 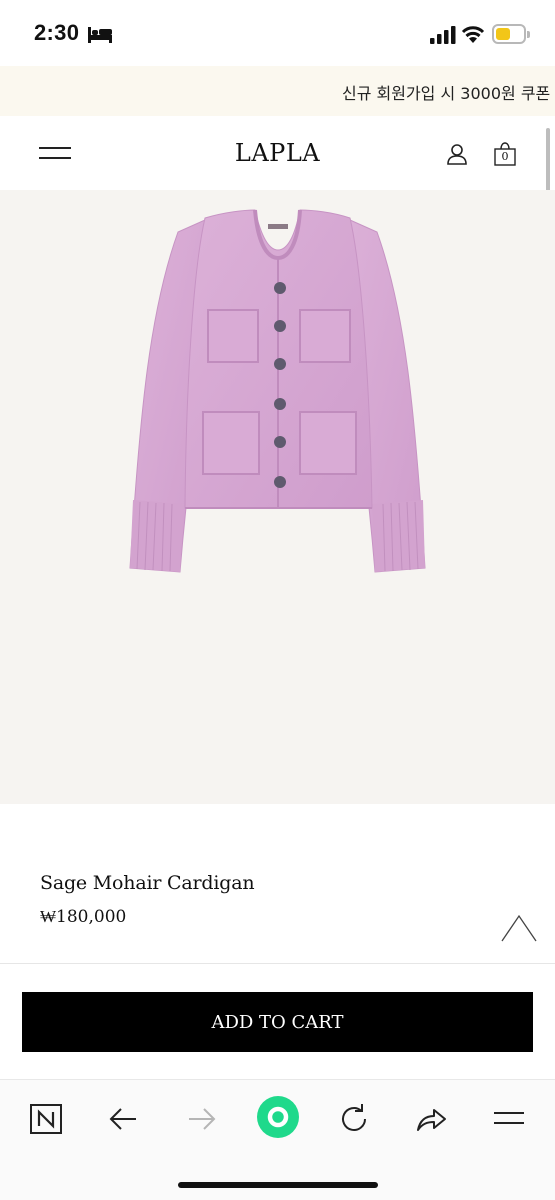 What do you see at coordinates (201, 1119) in the screenshot?
I see `forward-arrow-icon` at bounding box center [201, 1119].